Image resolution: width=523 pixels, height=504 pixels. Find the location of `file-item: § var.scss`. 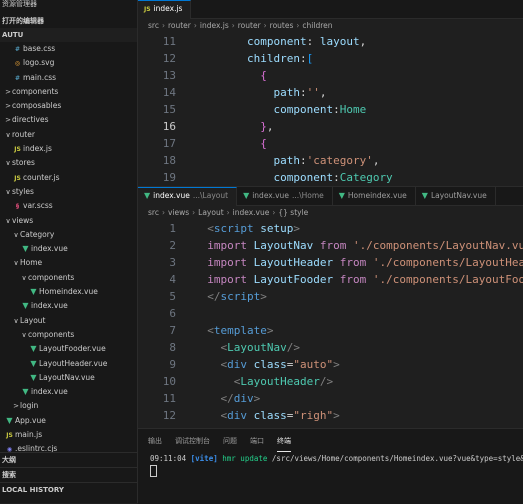

file-item: § var.scss is located at coordinates (68, 206).